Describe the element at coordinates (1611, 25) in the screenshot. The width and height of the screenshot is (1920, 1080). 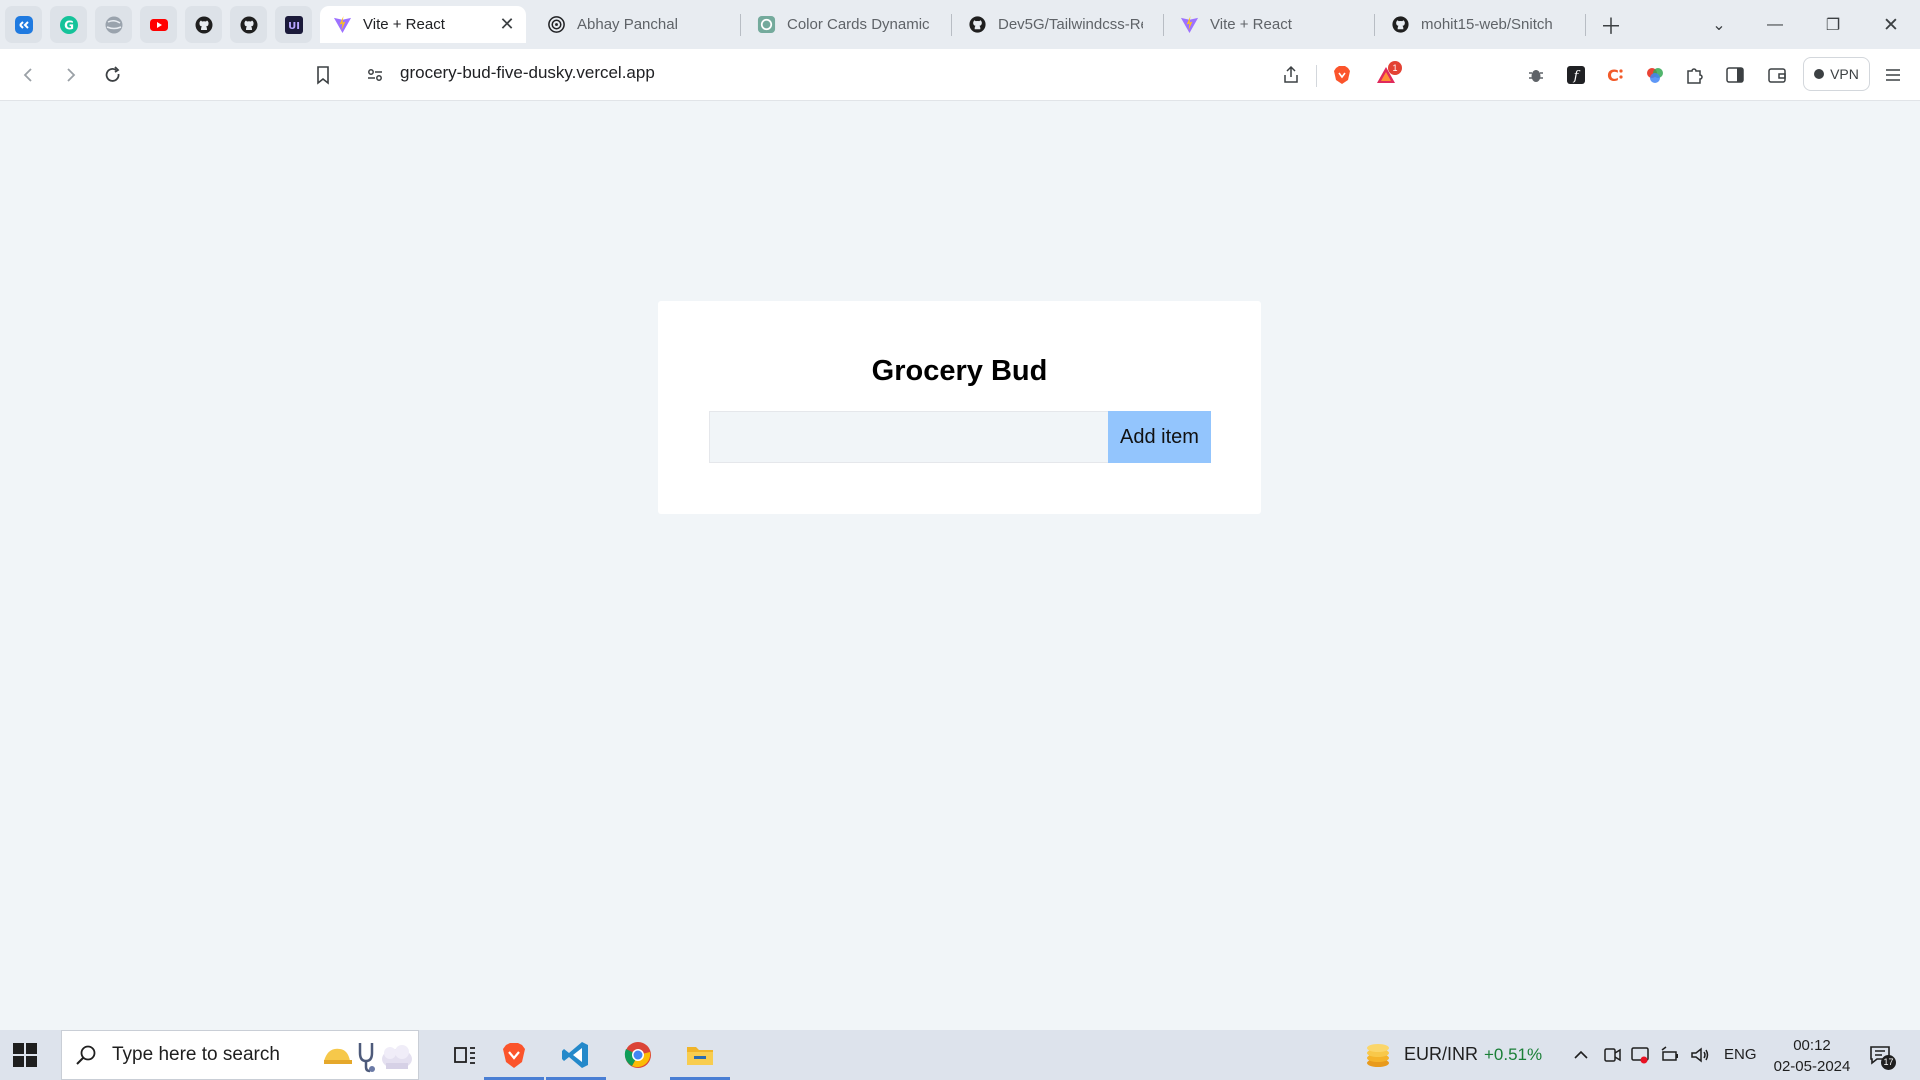
I see `new-tab-button: ＋` at that location.